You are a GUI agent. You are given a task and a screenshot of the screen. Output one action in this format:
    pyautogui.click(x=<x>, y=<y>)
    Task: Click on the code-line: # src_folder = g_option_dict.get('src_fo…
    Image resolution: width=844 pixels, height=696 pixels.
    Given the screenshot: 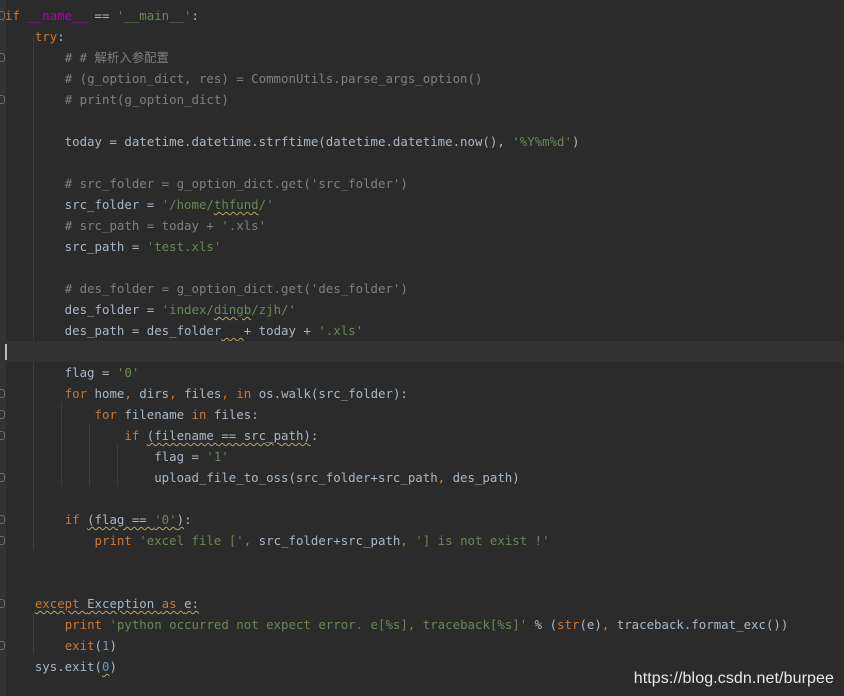 What is the action you would take?
    pyautogui.click(x=422, y=183)
    